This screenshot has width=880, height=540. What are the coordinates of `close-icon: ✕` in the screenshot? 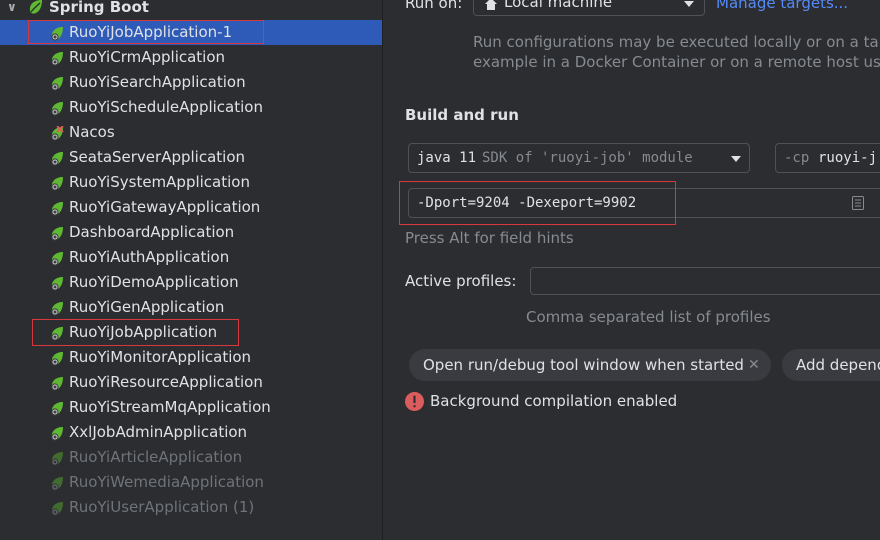 It's located at (754, 365).